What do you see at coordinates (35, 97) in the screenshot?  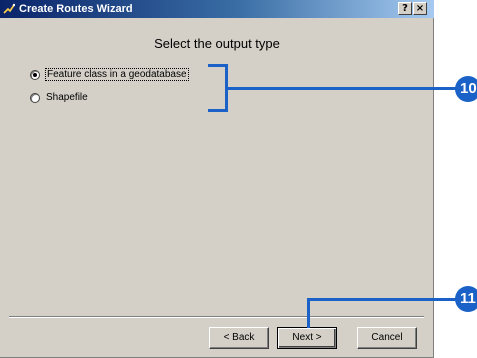 I see `radio-shapefile` at bounding box center [35, 97].